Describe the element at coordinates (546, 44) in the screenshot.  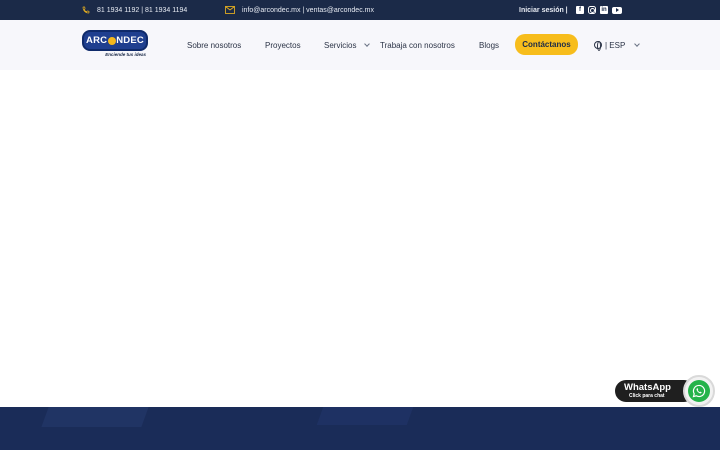
I see `contact-button: Contáctanos` at that location.